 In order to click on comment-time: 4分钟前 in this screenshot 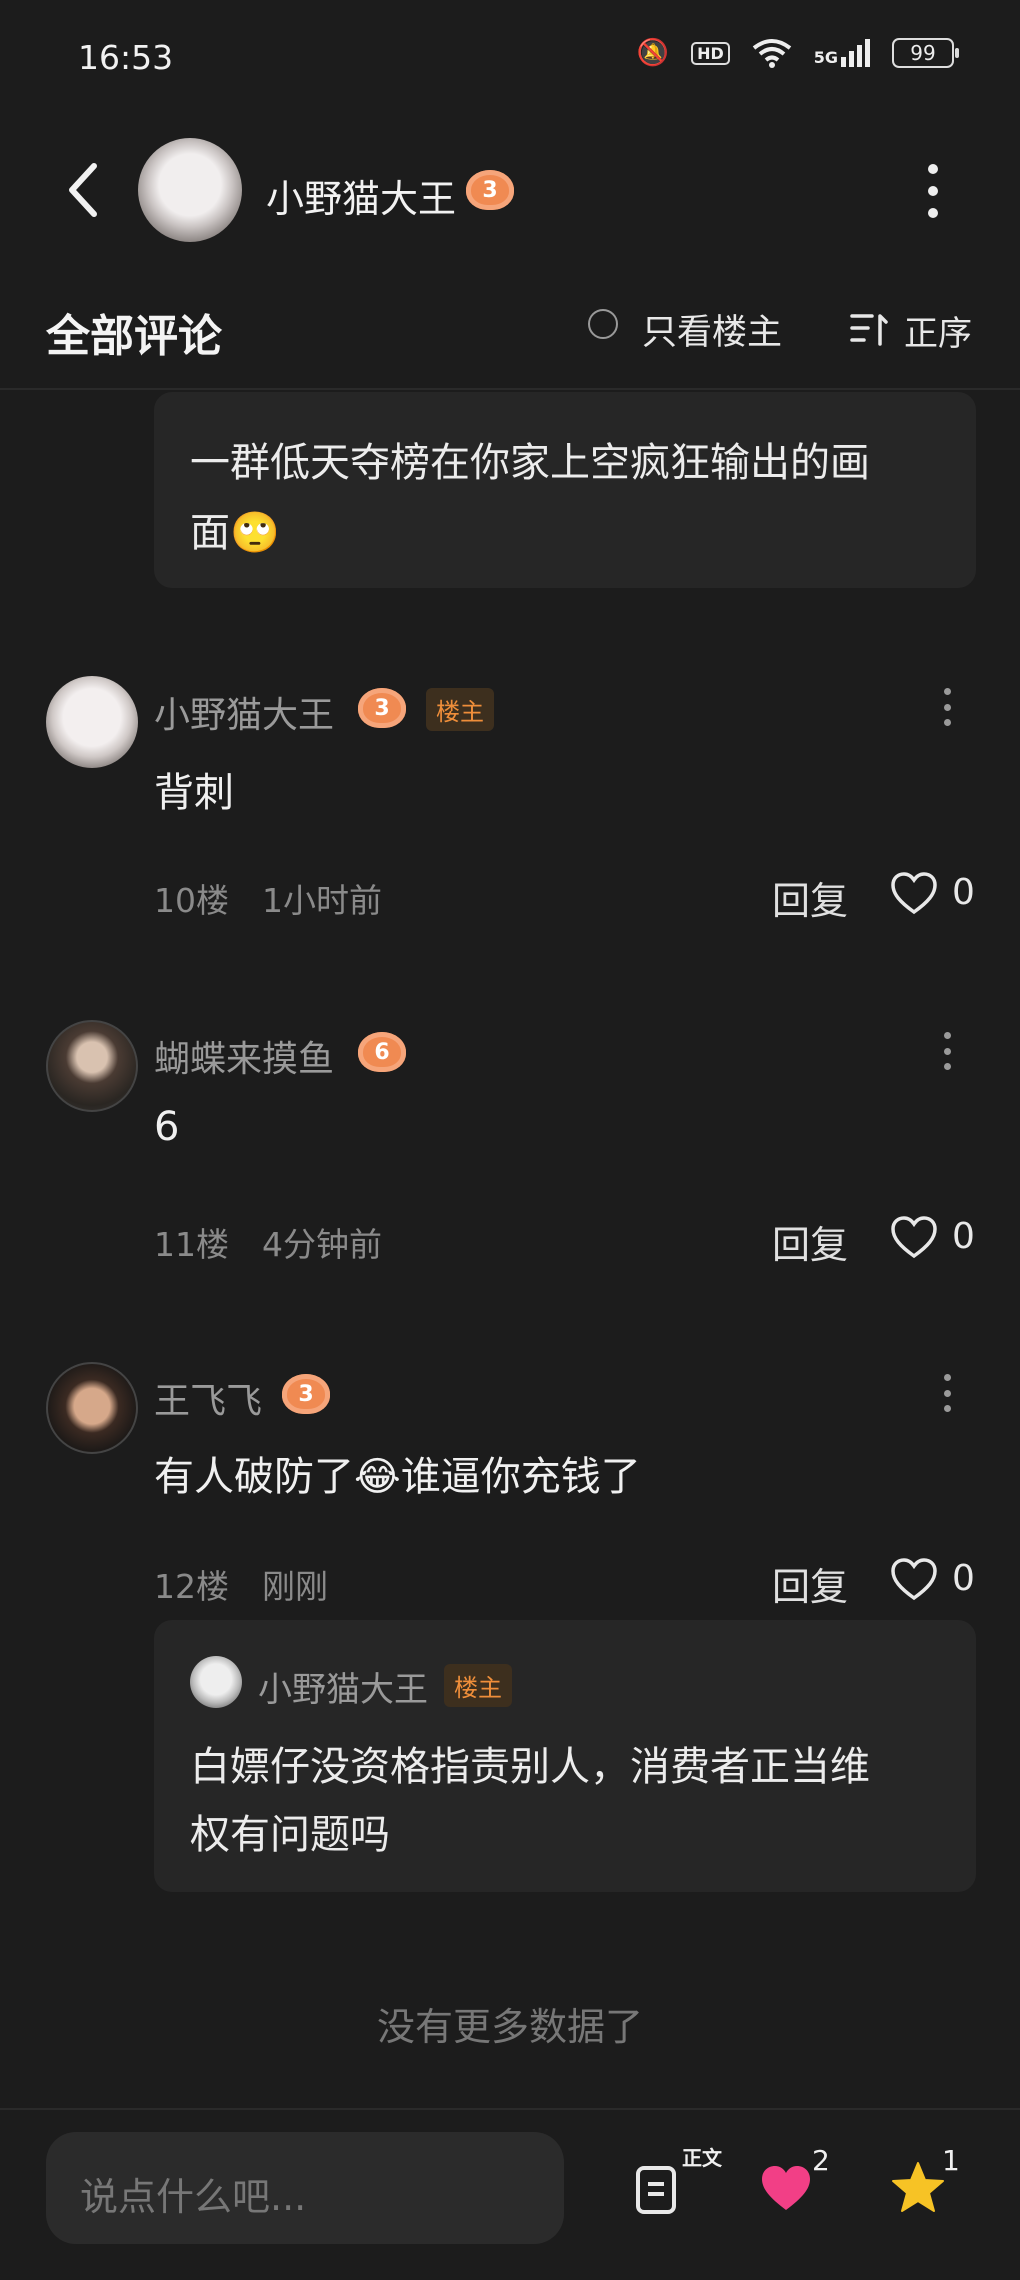, I will do `click(322, 1244)`.